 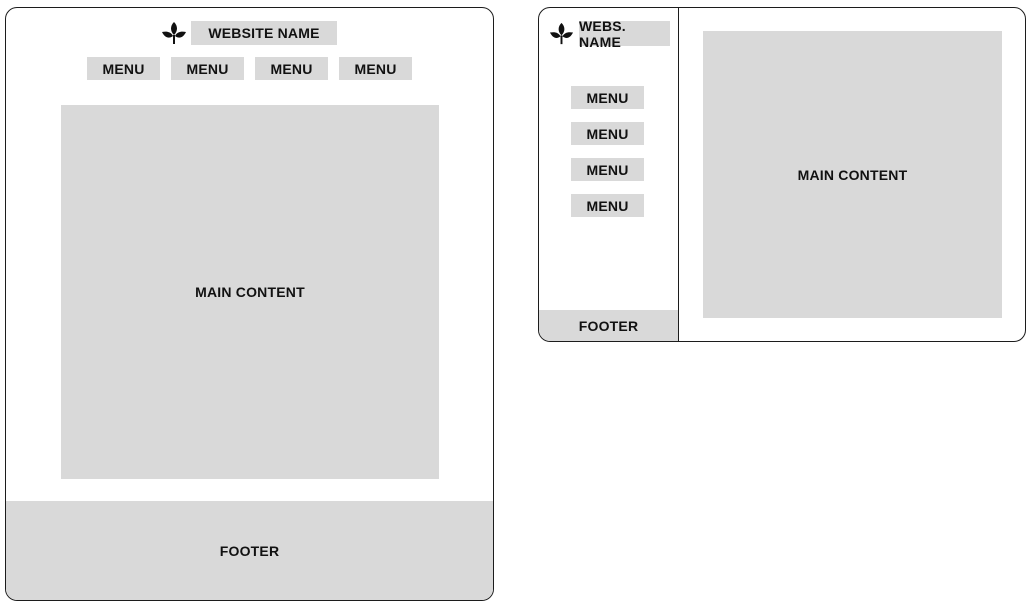 I want to click on main-content-area: MAIN CONTENT, so click(x=852, y=174).